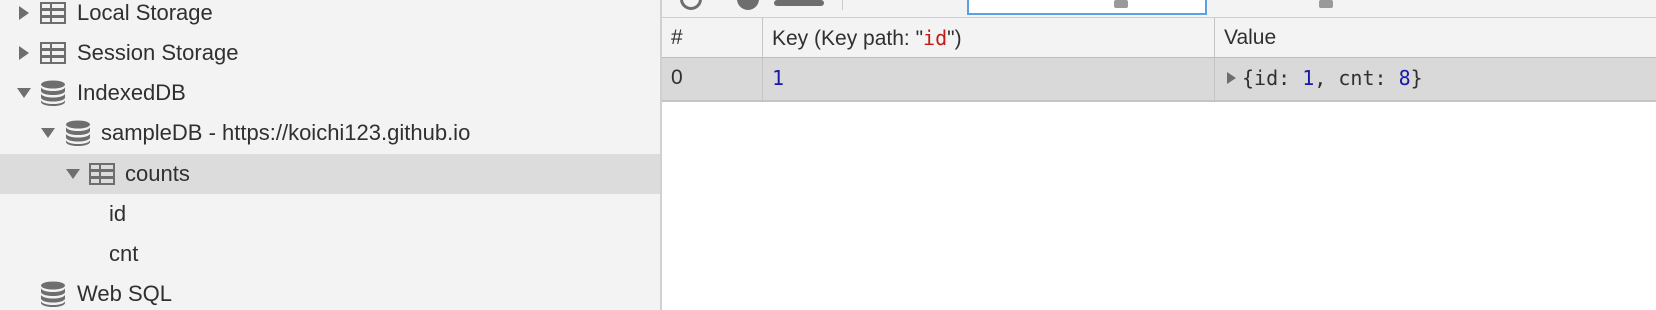  What do you see at coordinates (1435, 79) in the screenshot?
I see `row-value-cell: {id: 1, cnt: 8}` at bounding box center [1435, 79].